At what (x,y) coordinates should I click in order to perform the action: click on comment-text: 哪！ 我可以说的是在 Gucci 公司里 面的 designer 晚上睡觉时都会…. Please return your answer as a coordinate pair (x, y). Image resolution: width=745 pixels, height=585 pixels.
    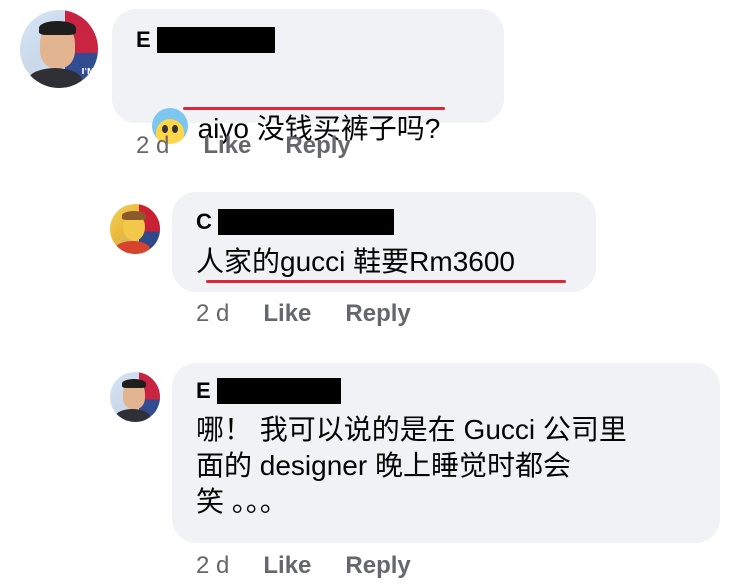
    Looking at the image, I should click on (411, 465).